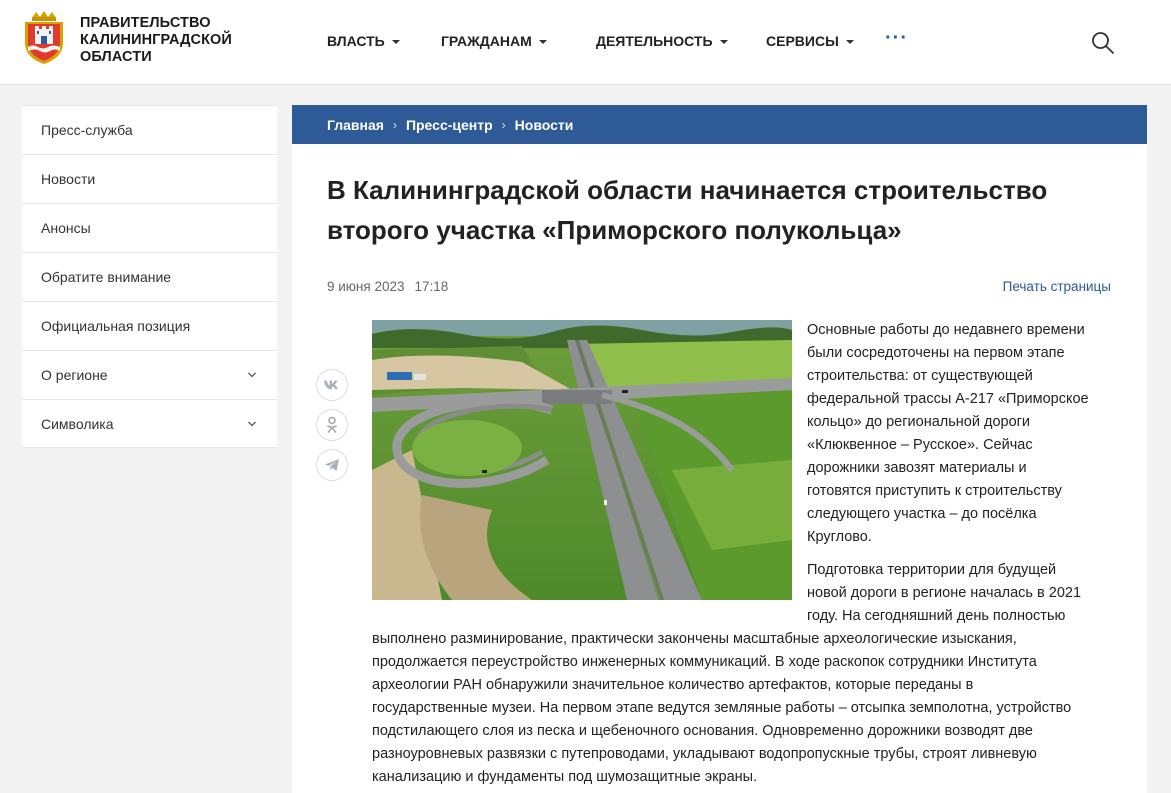 The width and height of the screenshot is (1171, 793). What do you see at coordinates (932, 570) in the screenshot?
I see `text-line: Подготовка территории для будущей` at bounding box center [932, 570].